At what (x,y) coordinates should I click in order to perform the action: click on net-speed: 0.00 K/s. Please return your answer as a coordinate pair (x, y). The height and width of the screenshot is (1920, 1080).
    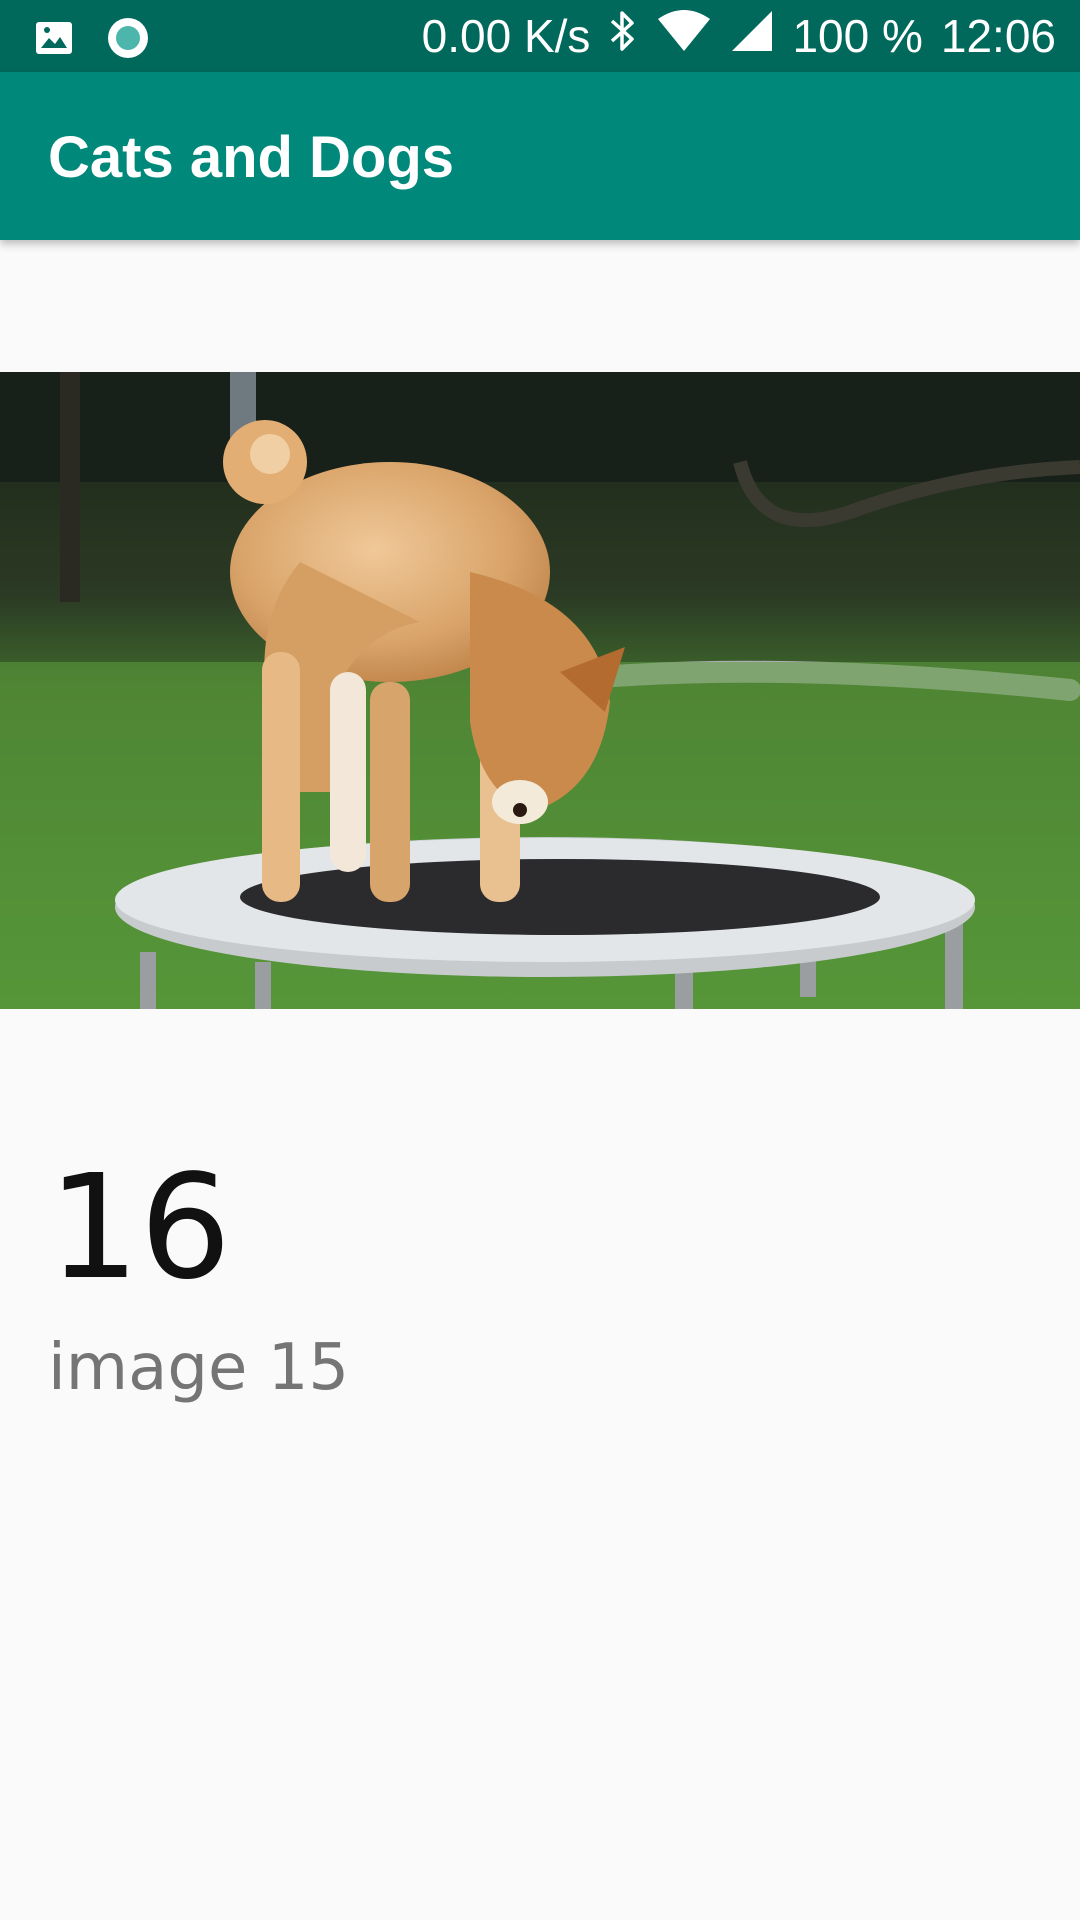
    Looking at the image, I should click on (506, 36).